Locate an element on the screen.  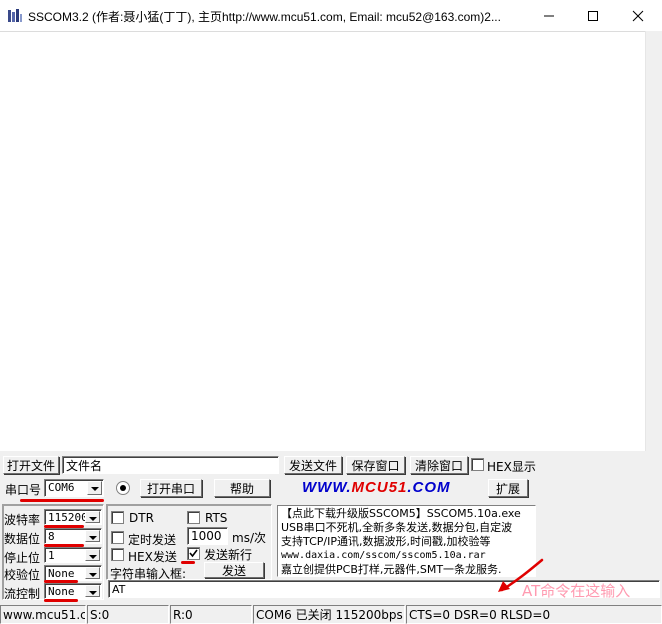
status-website: www.mcu51.cor is located at coordinates (43, 614).